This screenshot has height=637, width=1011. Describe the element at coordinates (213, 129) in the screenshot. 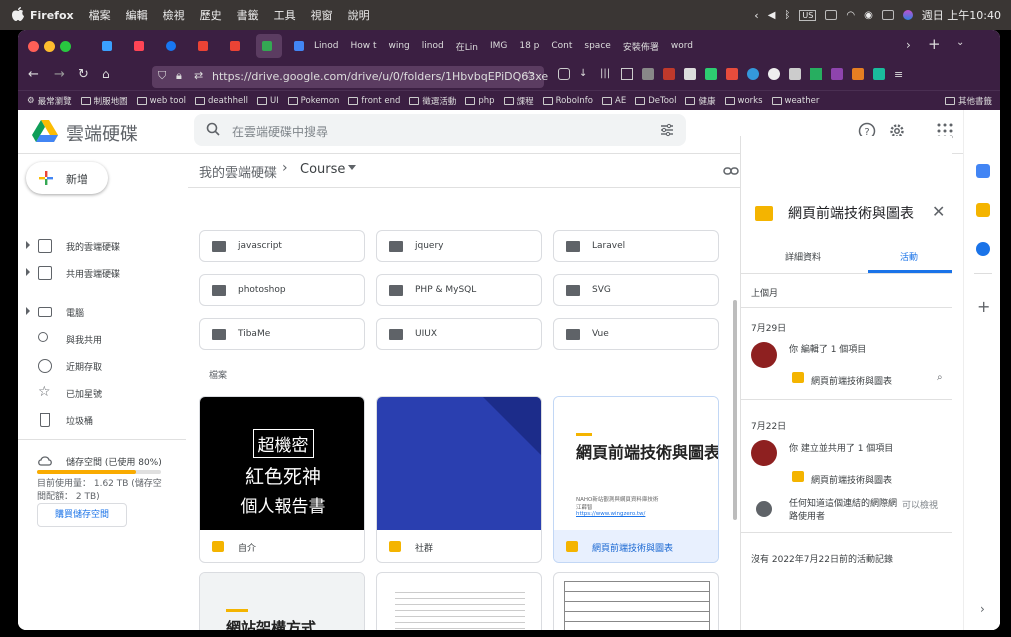

I see `search-icon` at that location.